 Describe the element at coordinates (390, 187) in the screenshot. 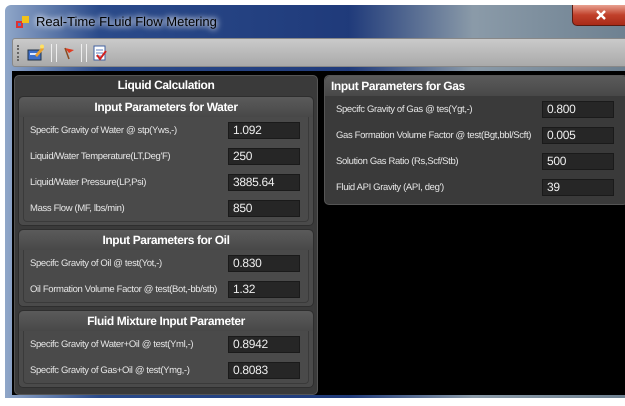

I see `field-label: Fluid API Gravity (API, deg')` at that location.